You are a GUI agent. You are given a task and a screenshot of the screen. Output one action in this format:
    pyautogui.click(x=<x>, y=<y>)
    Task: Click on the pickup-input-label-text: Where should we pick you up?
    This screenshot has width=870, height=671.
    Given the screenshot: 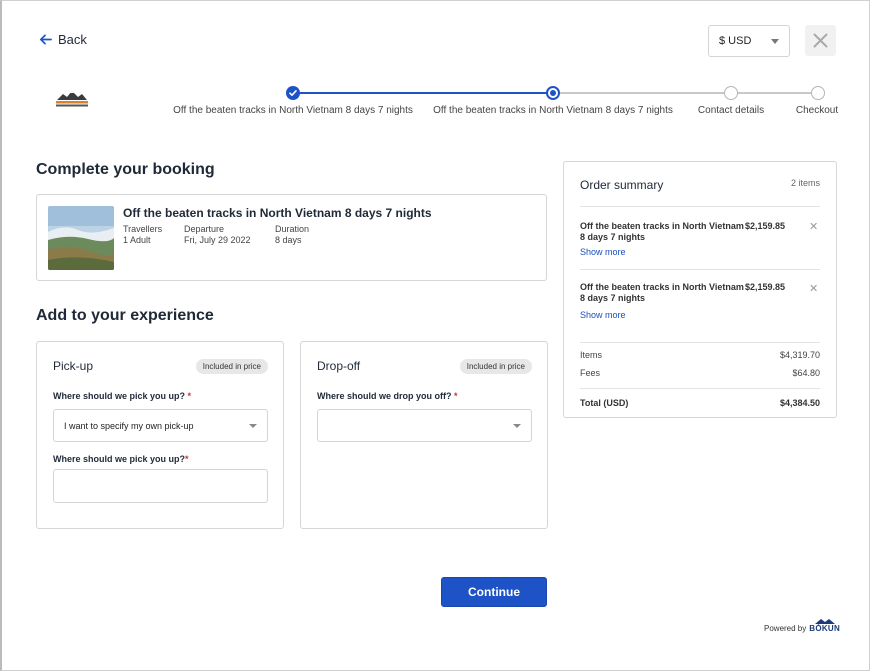 What is the action you would take?
    pyautogui.click(x=119, y=459)
    